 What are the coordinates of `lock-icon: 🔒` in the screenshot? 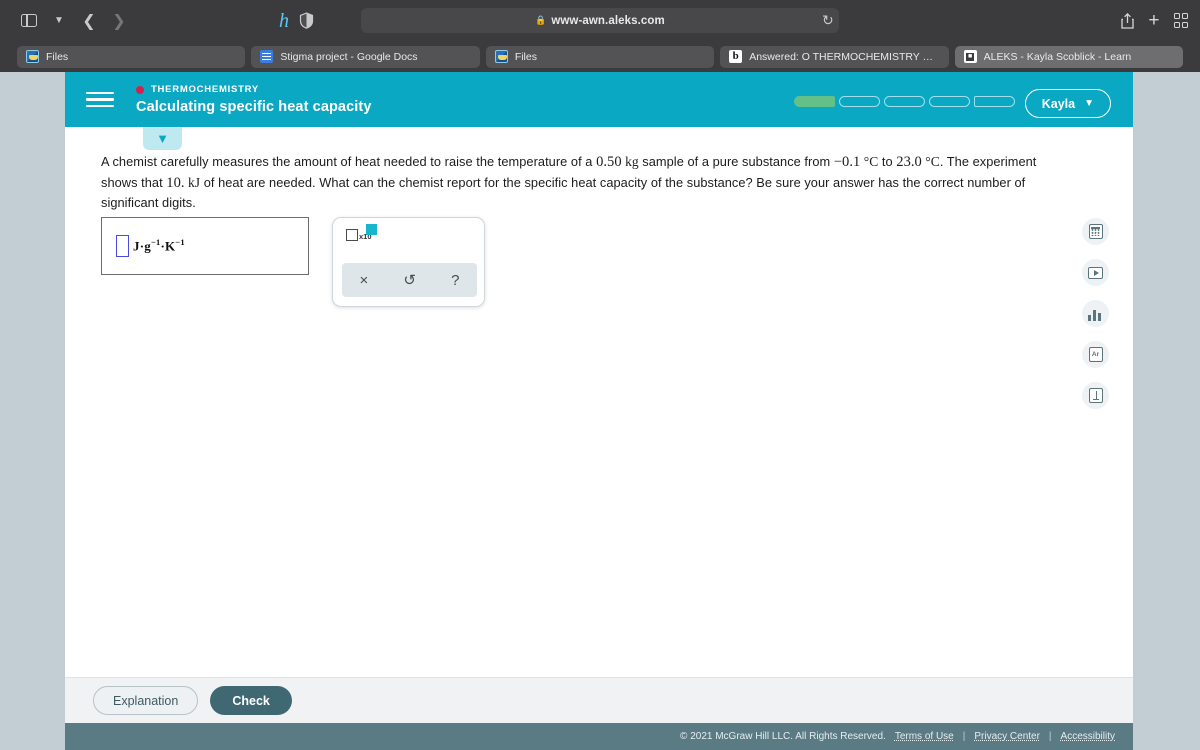 It's located at (541, 20).